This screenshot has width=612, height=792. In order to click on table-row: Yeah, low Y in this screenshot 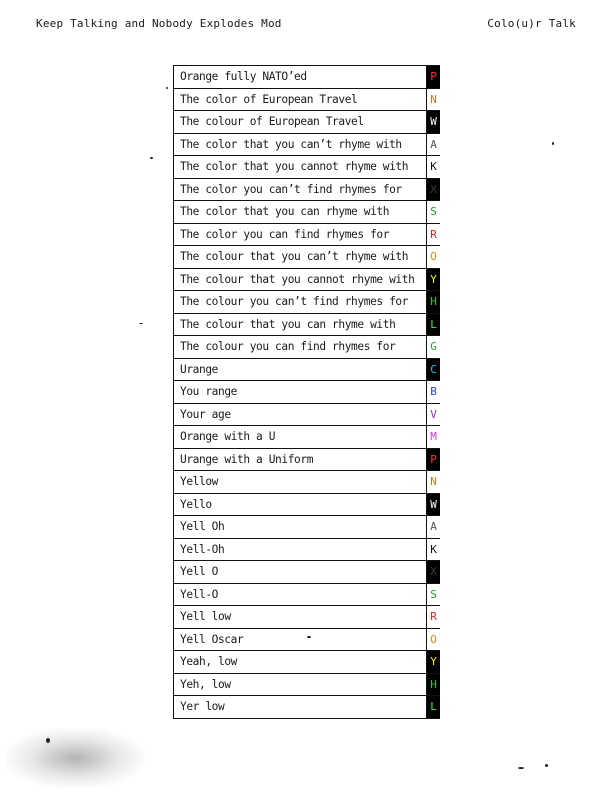, I will do `click(307, 662)`.